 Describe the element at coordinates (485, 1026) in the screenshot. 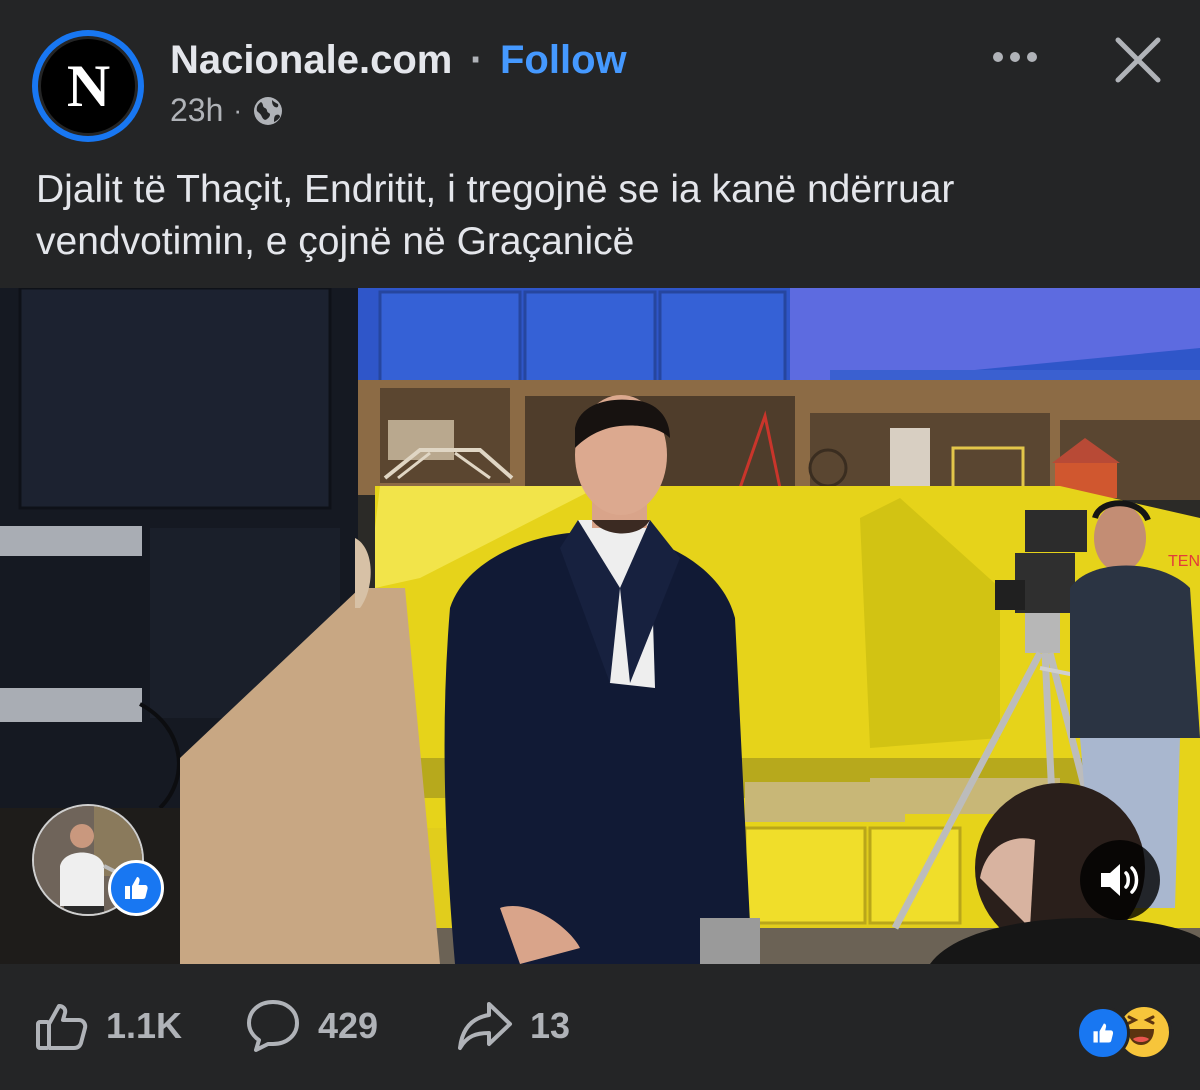

I see `share-icon` at that location.